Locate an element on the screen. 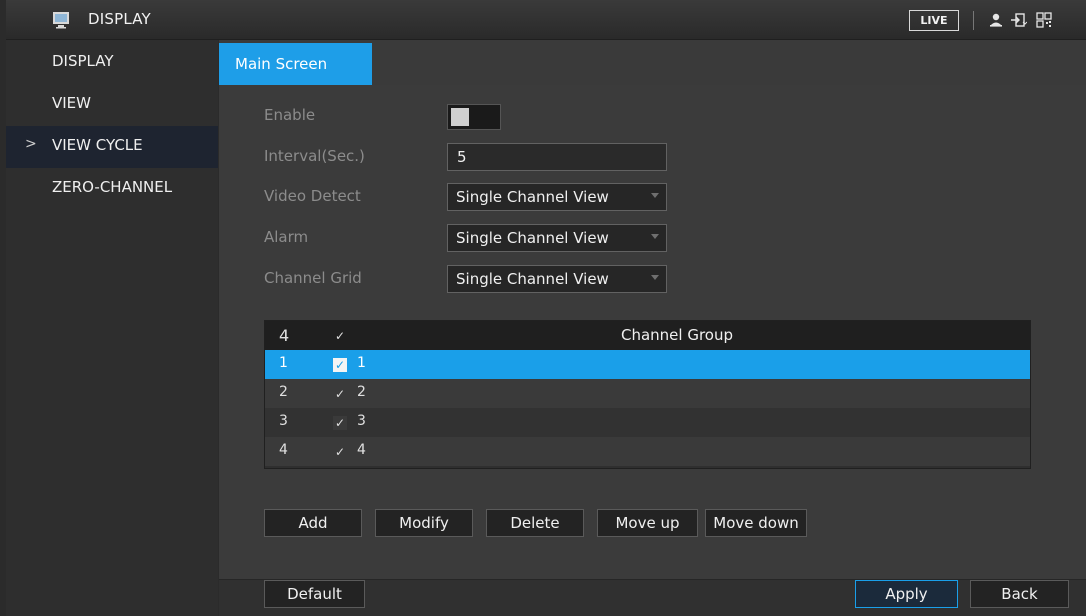 The width and height of the screenshot is (1086, 616). interval-input: 5 is located at coordinates (557, 157).